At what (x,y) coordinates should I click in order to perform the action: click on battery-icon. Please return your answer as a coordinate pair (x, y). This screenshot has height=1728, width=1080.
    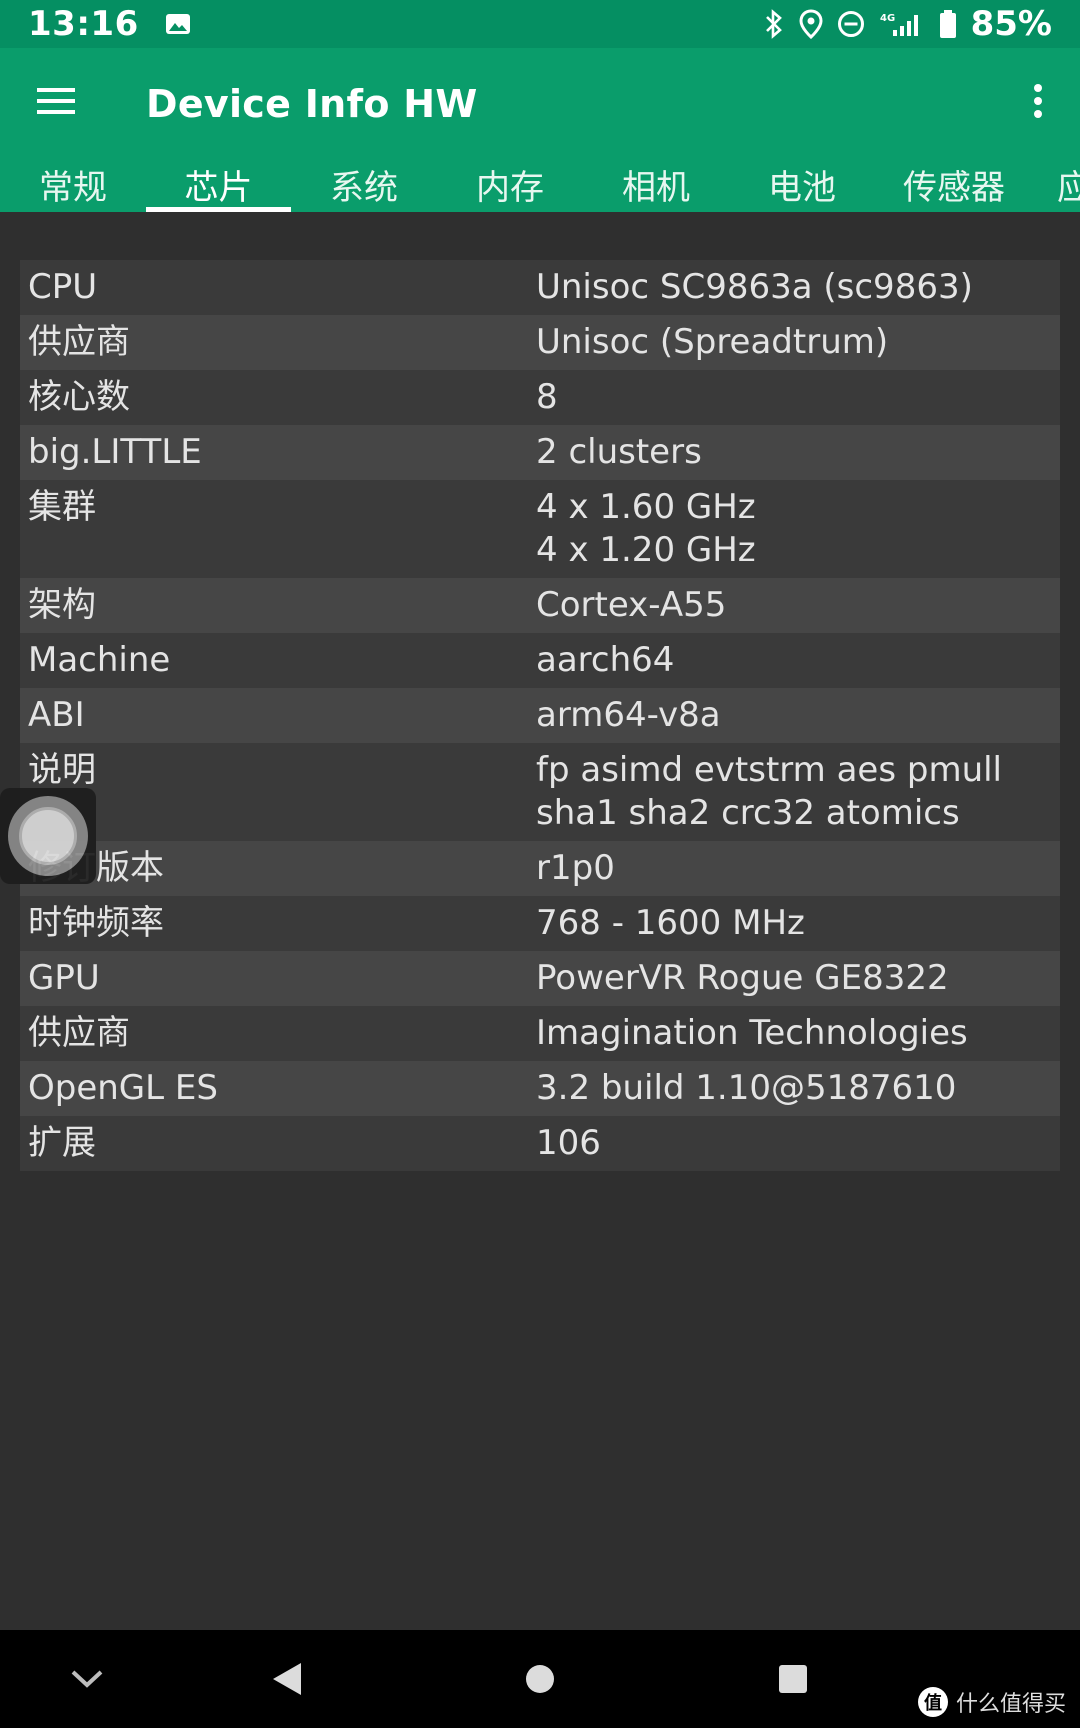
    Looking at the image, I should click on (948, 24).